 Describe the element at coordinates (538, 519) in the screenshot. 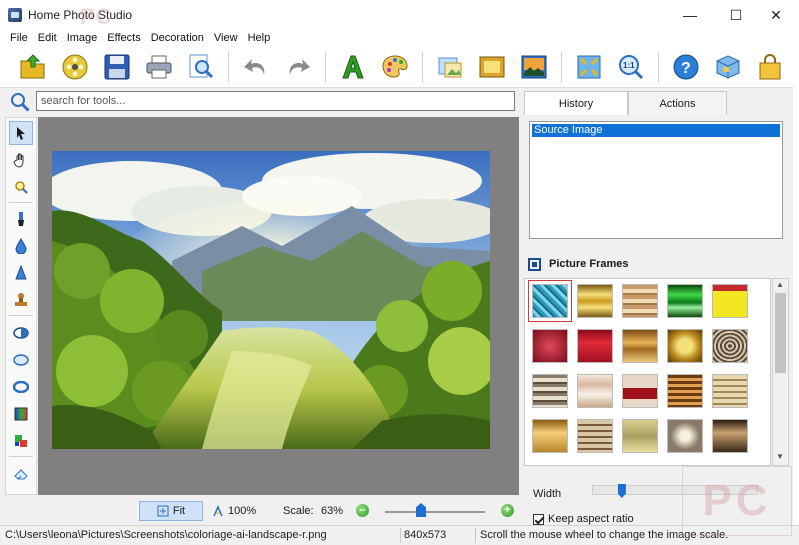

I see `checkbox-checked-icon` at that location.